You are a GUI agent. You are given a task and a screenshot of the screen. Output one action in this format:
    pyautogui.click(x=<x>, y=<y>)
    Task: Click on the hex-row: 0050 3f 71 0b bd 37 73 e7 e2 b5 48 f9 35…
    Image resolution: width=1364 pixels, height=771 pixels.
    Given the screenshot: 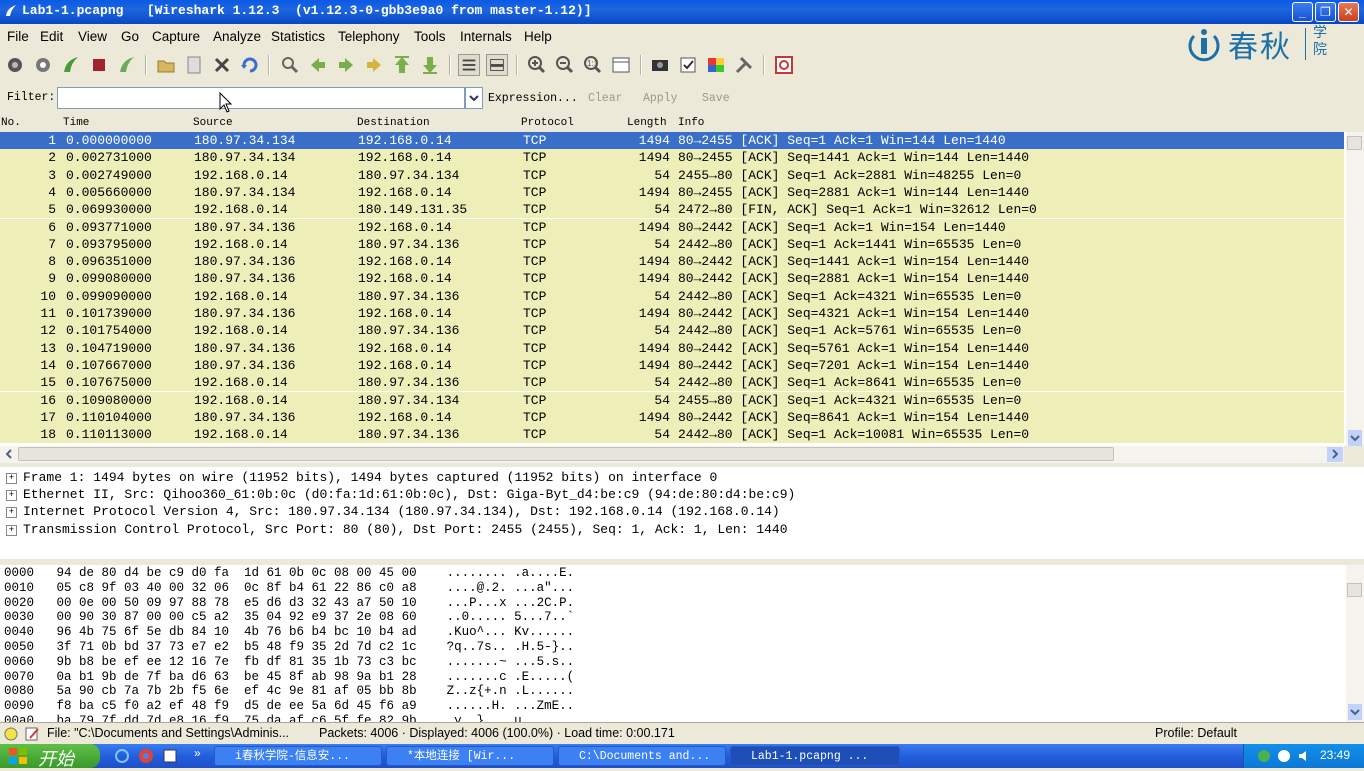 What is the action you would take?
    pyautogui.click(x=289, y=647)
    